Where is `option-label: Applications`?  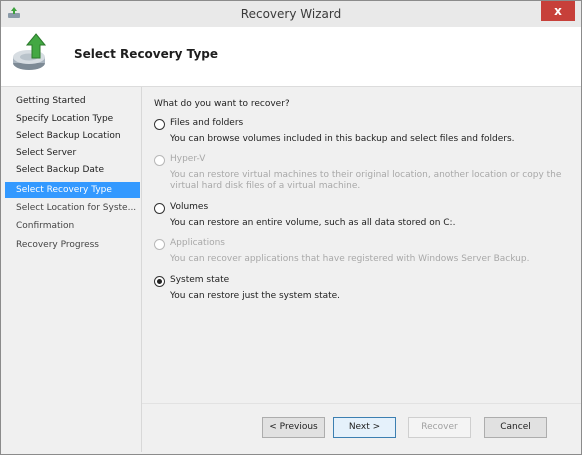 option-label: Applications is located at coordinates (197, 243).